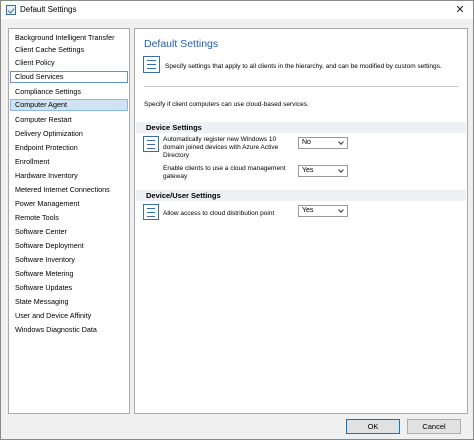 This screenshot has width=474, height=440. What do you see at coordinates (306, 142) in the screenshot?
I see `dropdown-value: No` at bounding box center [306, 142].